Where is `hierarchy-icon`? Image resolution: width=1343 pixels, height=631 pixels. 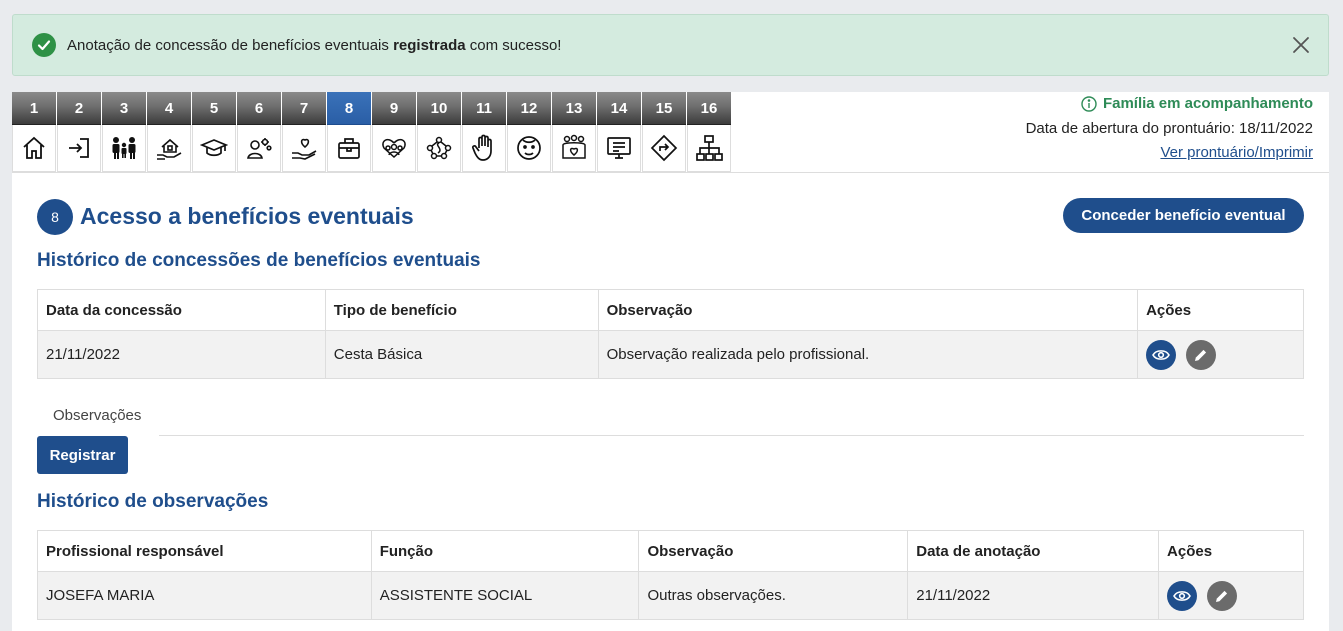 hierarchy-icon is located at coordinates (709, 148).